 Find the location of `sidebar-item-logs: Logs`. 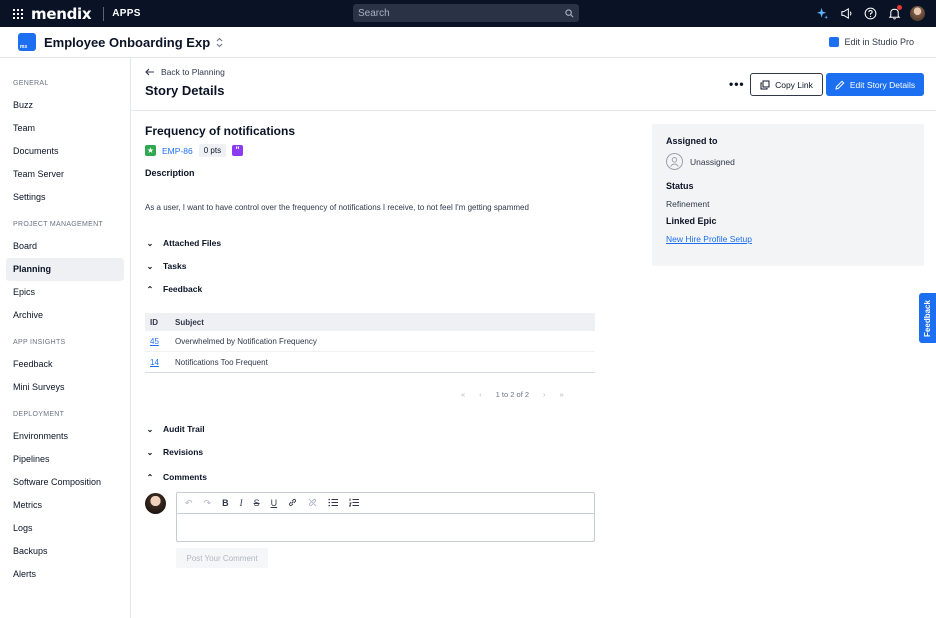

sidebar-item-logs: Logs is located at coordinates (65, 528).